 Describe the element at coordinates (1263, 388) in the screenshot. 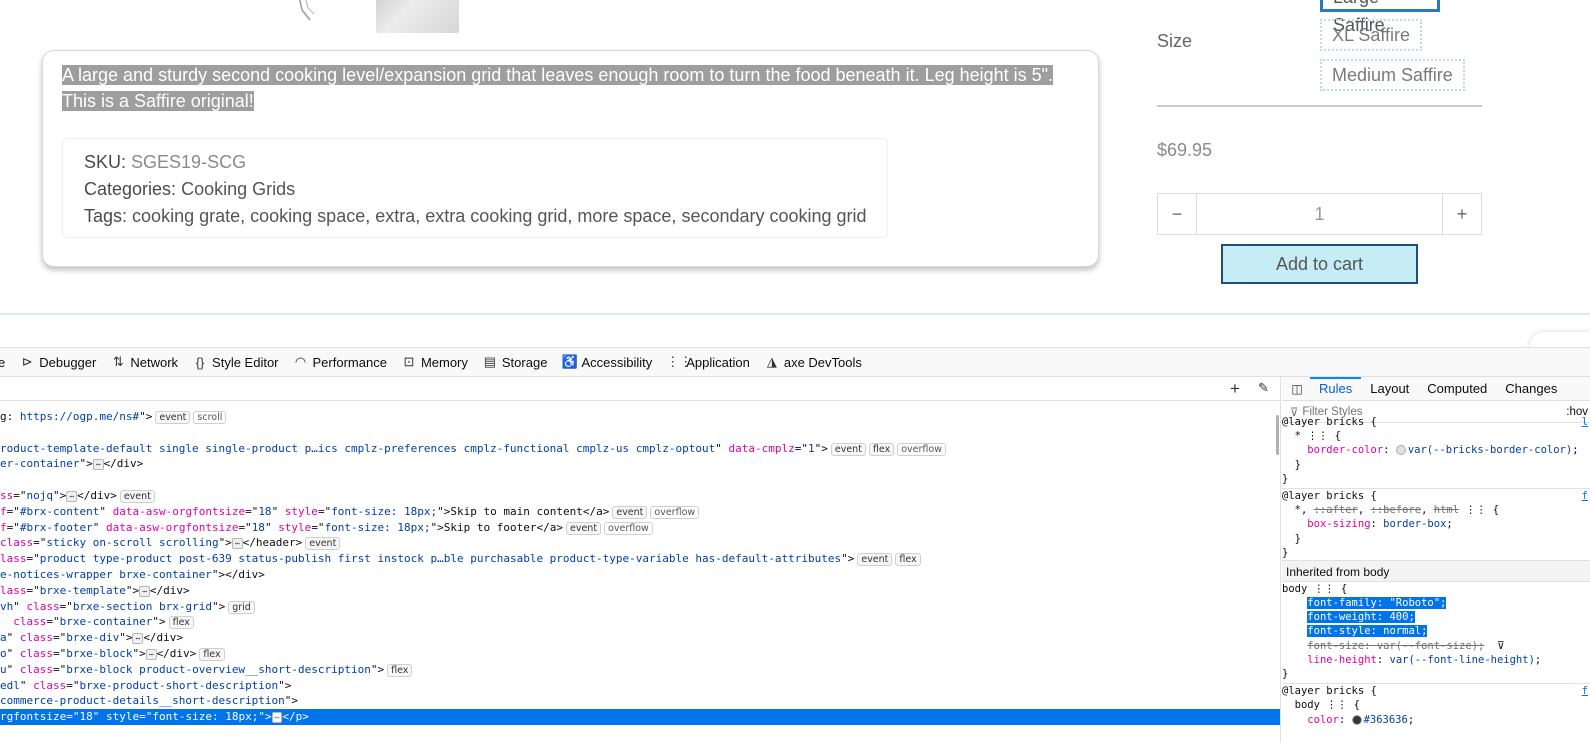

I see `eyedropper-icon: ✎` at that location.